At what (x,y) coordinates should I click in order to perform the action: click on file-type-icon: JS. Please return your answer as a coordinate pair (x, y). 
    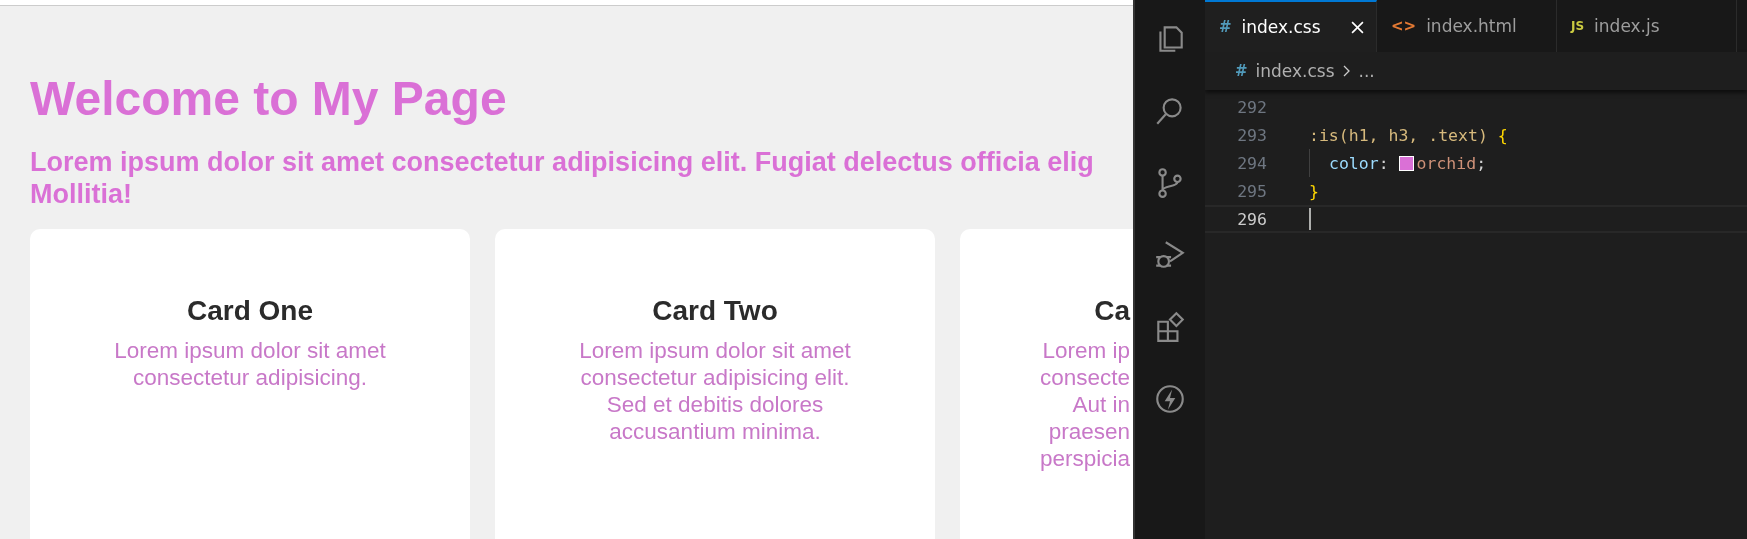
    Looking at the image, I should click on (1578, 26).